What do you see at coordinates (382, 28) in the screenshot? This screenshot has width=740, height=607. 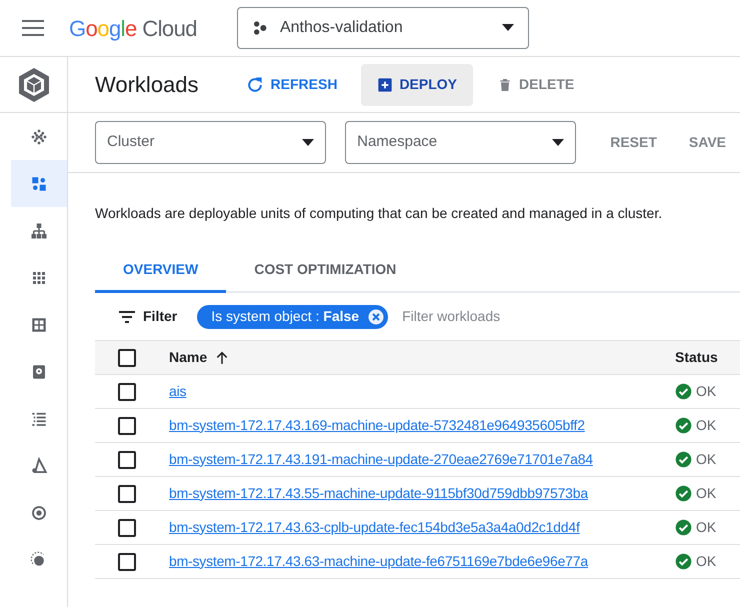 I see `project-selector: Anthos-validation` at bounding box center [382, 28].